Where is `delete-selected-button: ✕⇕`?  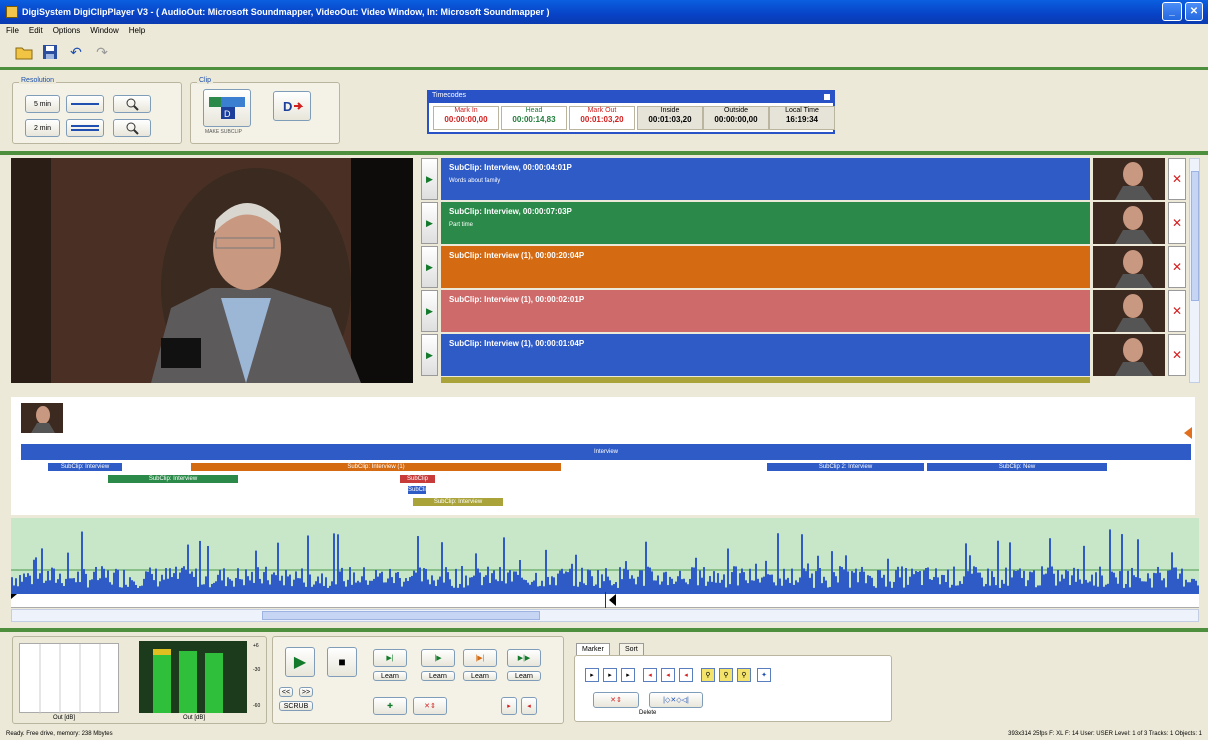 delete-selected-button: ✕⇕ is located at coordinates (616, 700).